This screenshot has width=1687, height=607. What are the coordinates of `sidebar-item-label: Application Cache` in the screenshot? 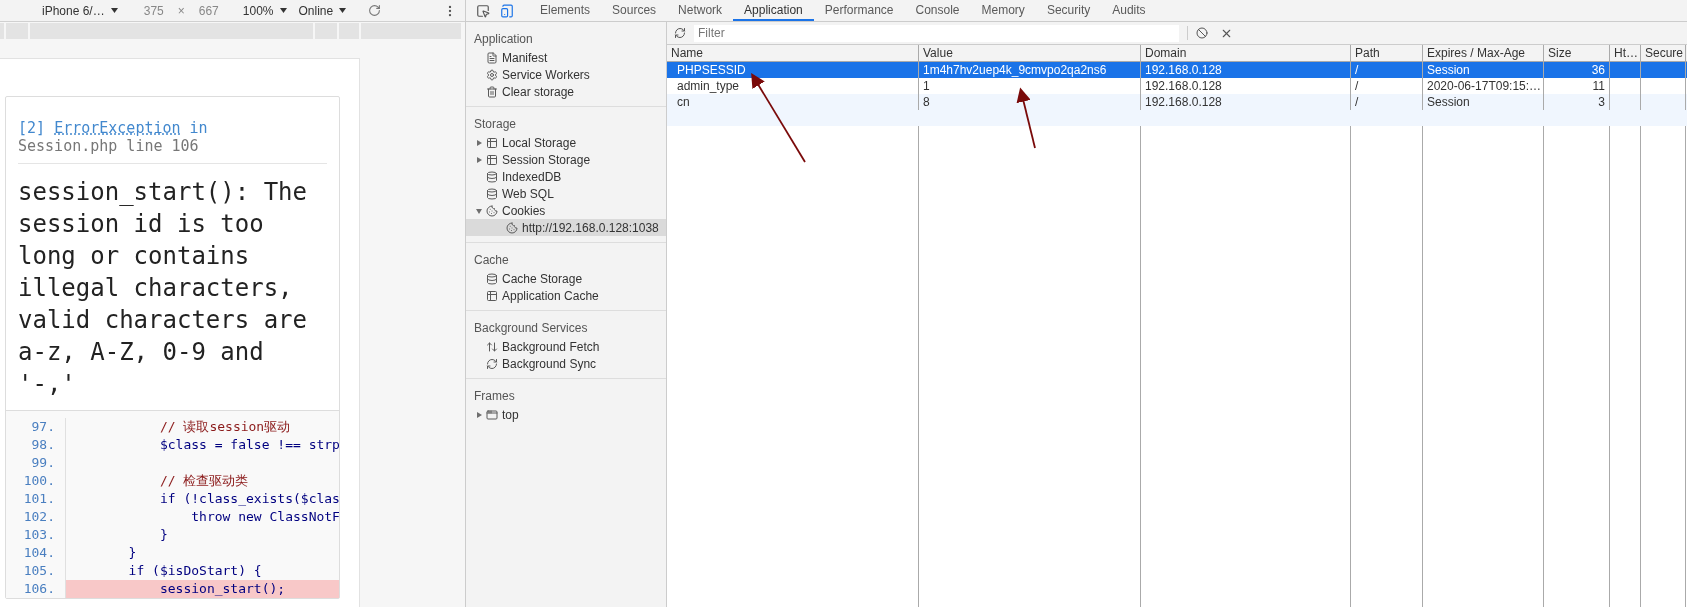 It's located at (550, 296).